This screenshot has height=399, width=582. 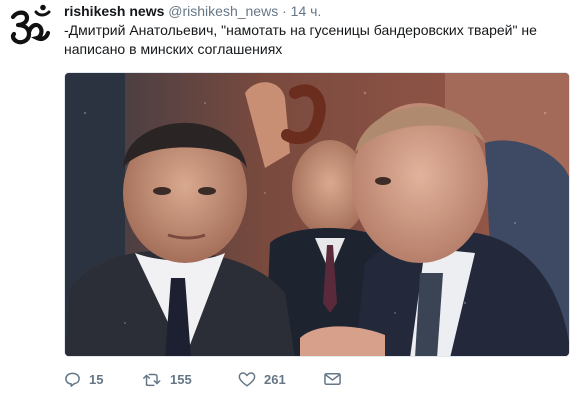 I want to click on direct-message-button, so click(x=332, y=379).